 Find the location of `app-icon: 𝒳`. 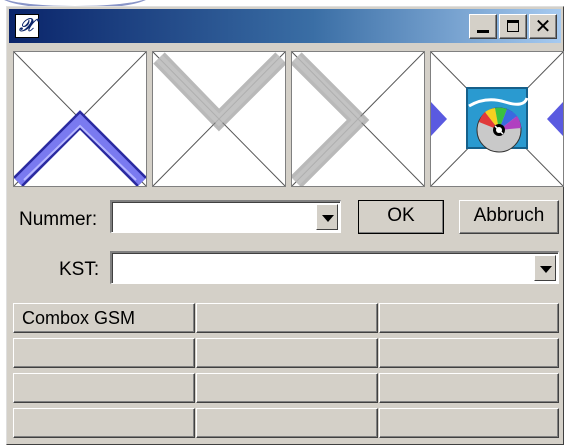

app-icon: 𝒳 is located at coordinates (27, 26).